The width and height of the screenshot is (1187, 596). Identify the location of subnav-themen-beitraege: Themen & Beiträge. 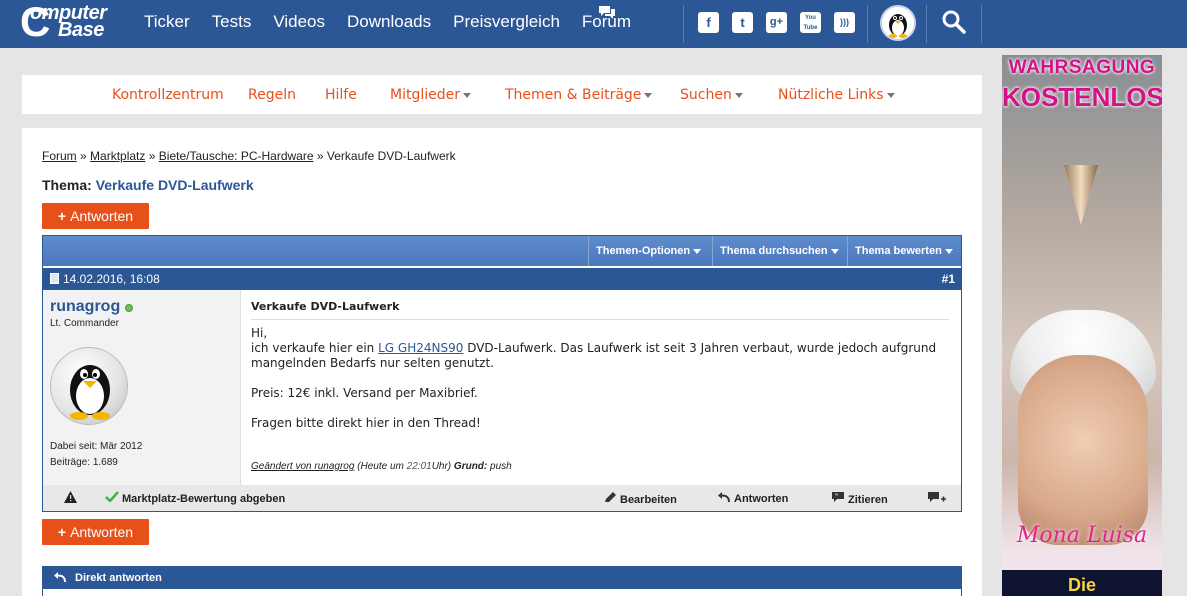
(579, 95).